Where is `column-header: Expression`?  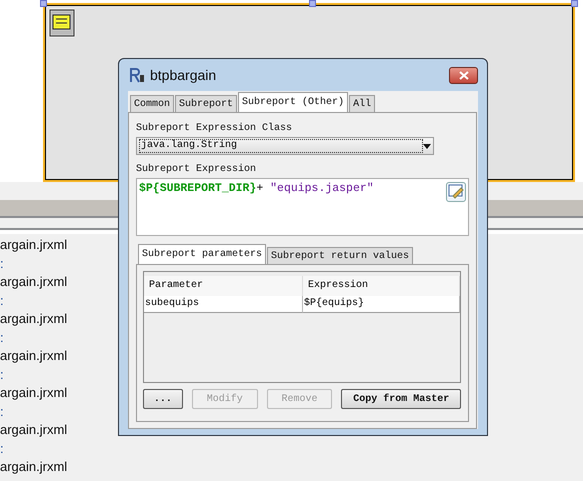 column-header: Expression is located at coordinates (381, 286).